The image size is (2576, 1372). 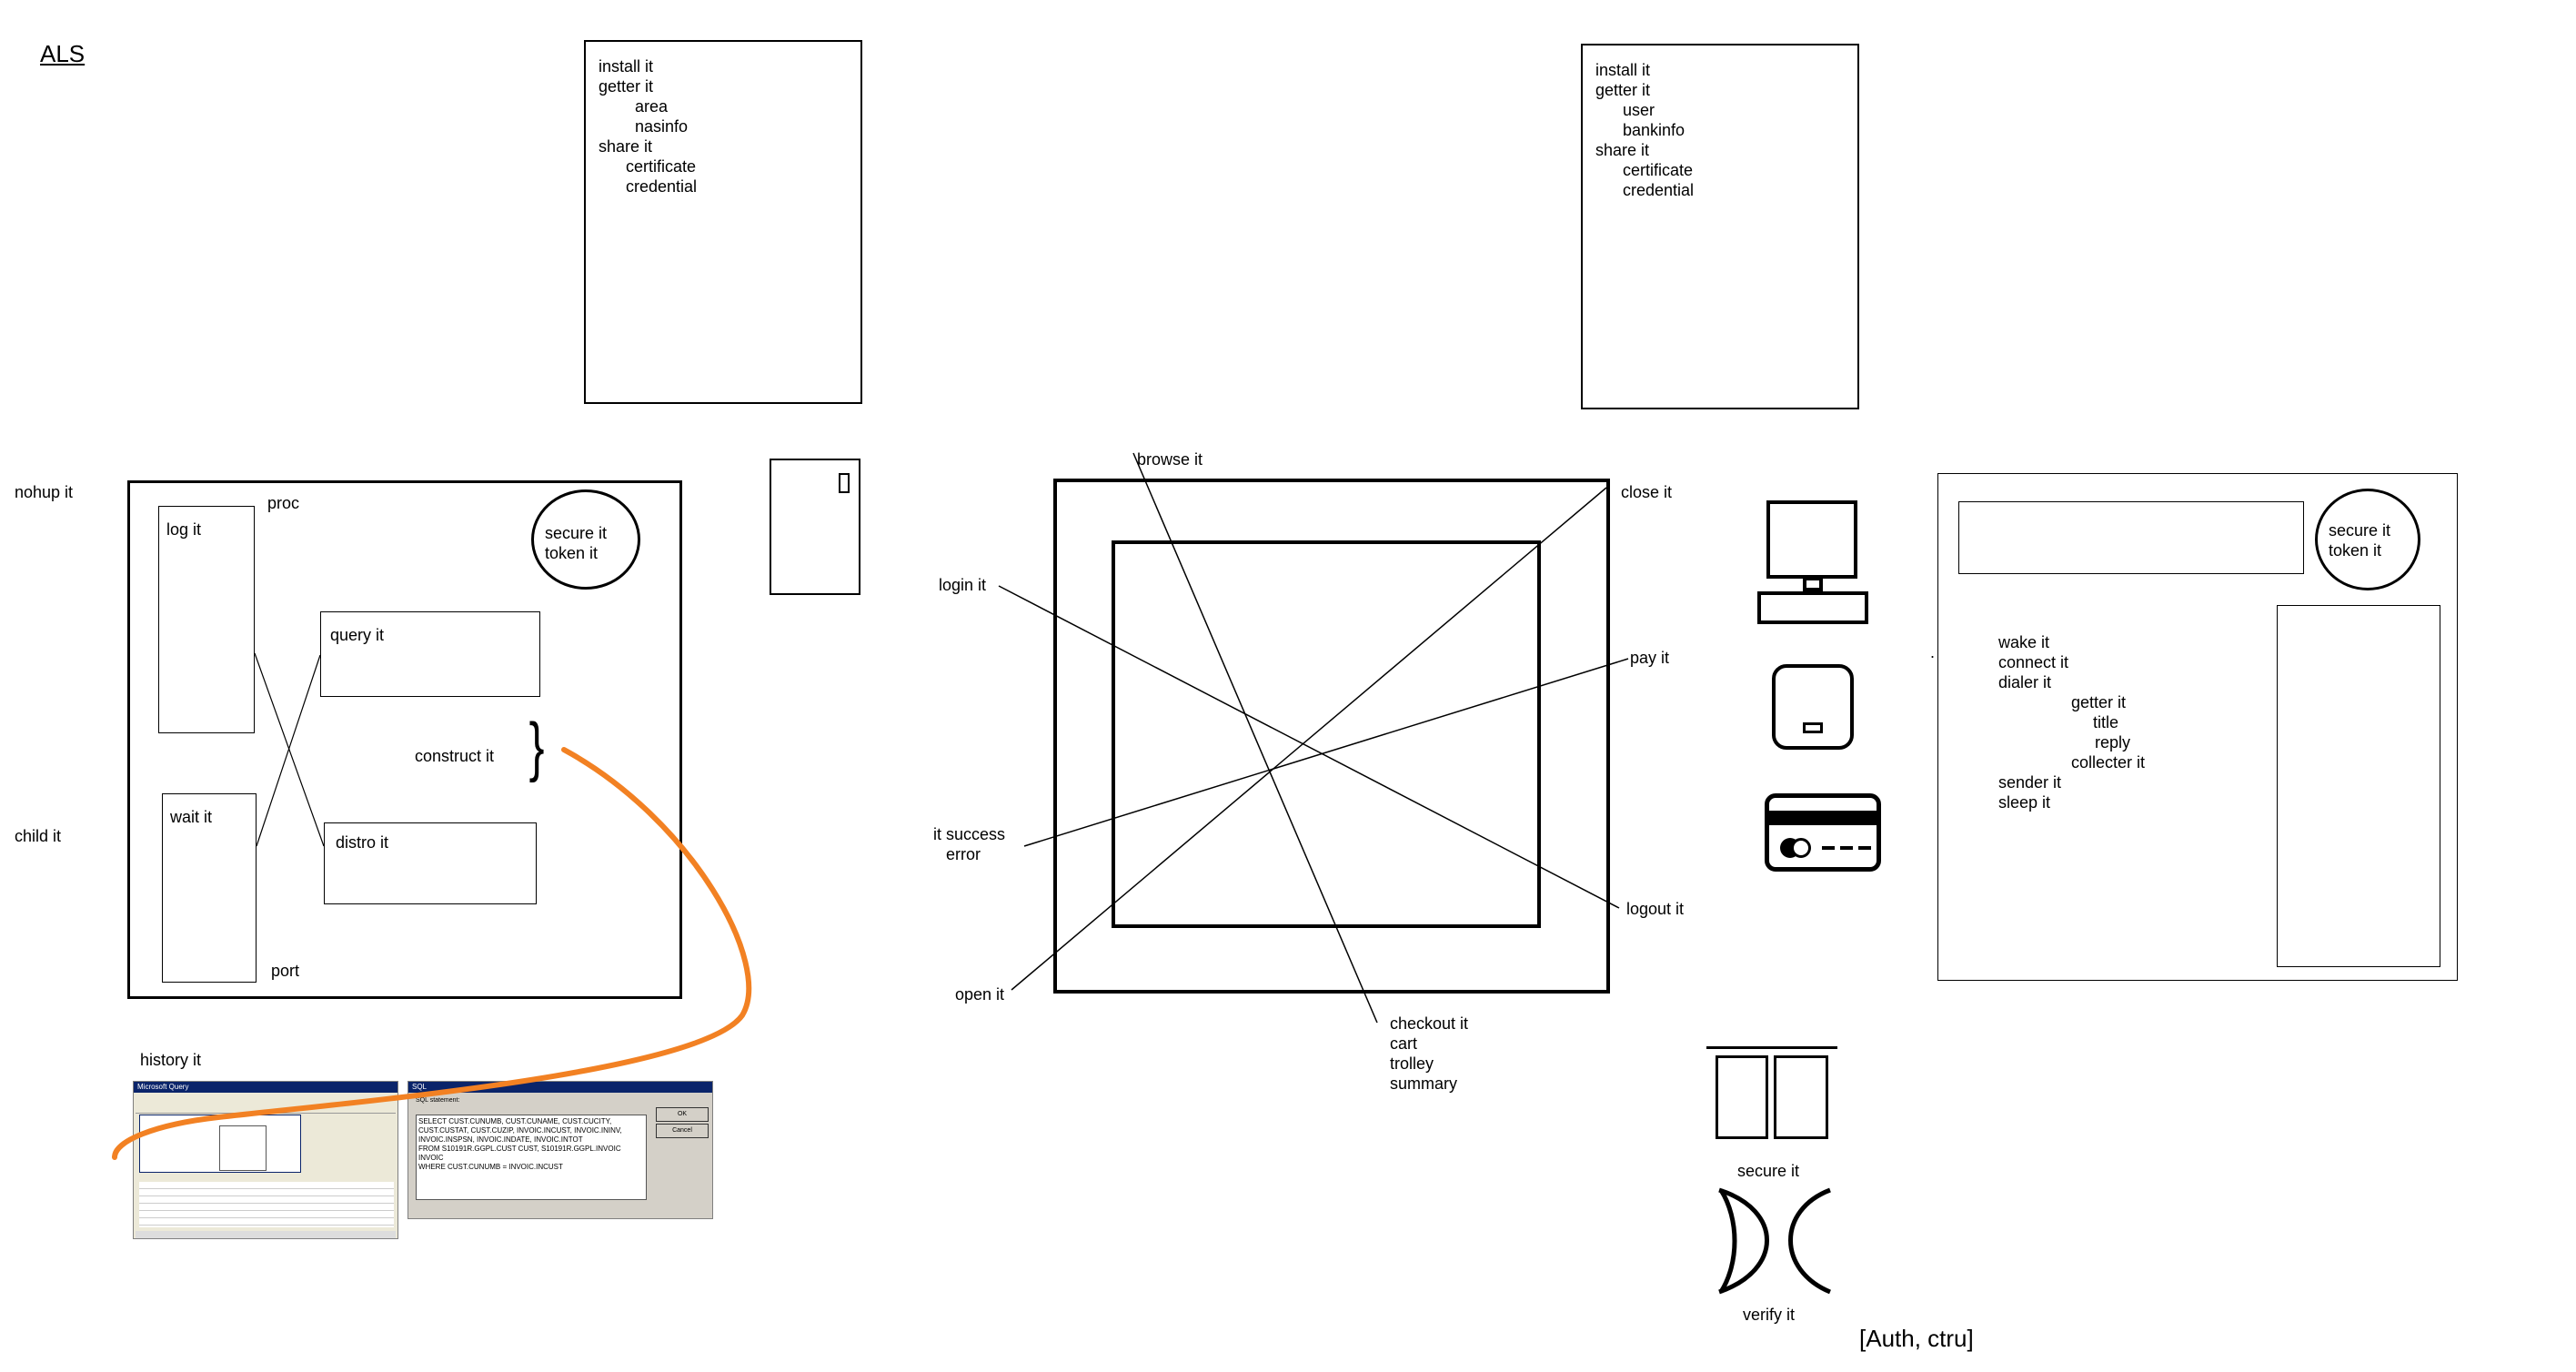 I want to click on accent-curve, so click(x=432, y=953).